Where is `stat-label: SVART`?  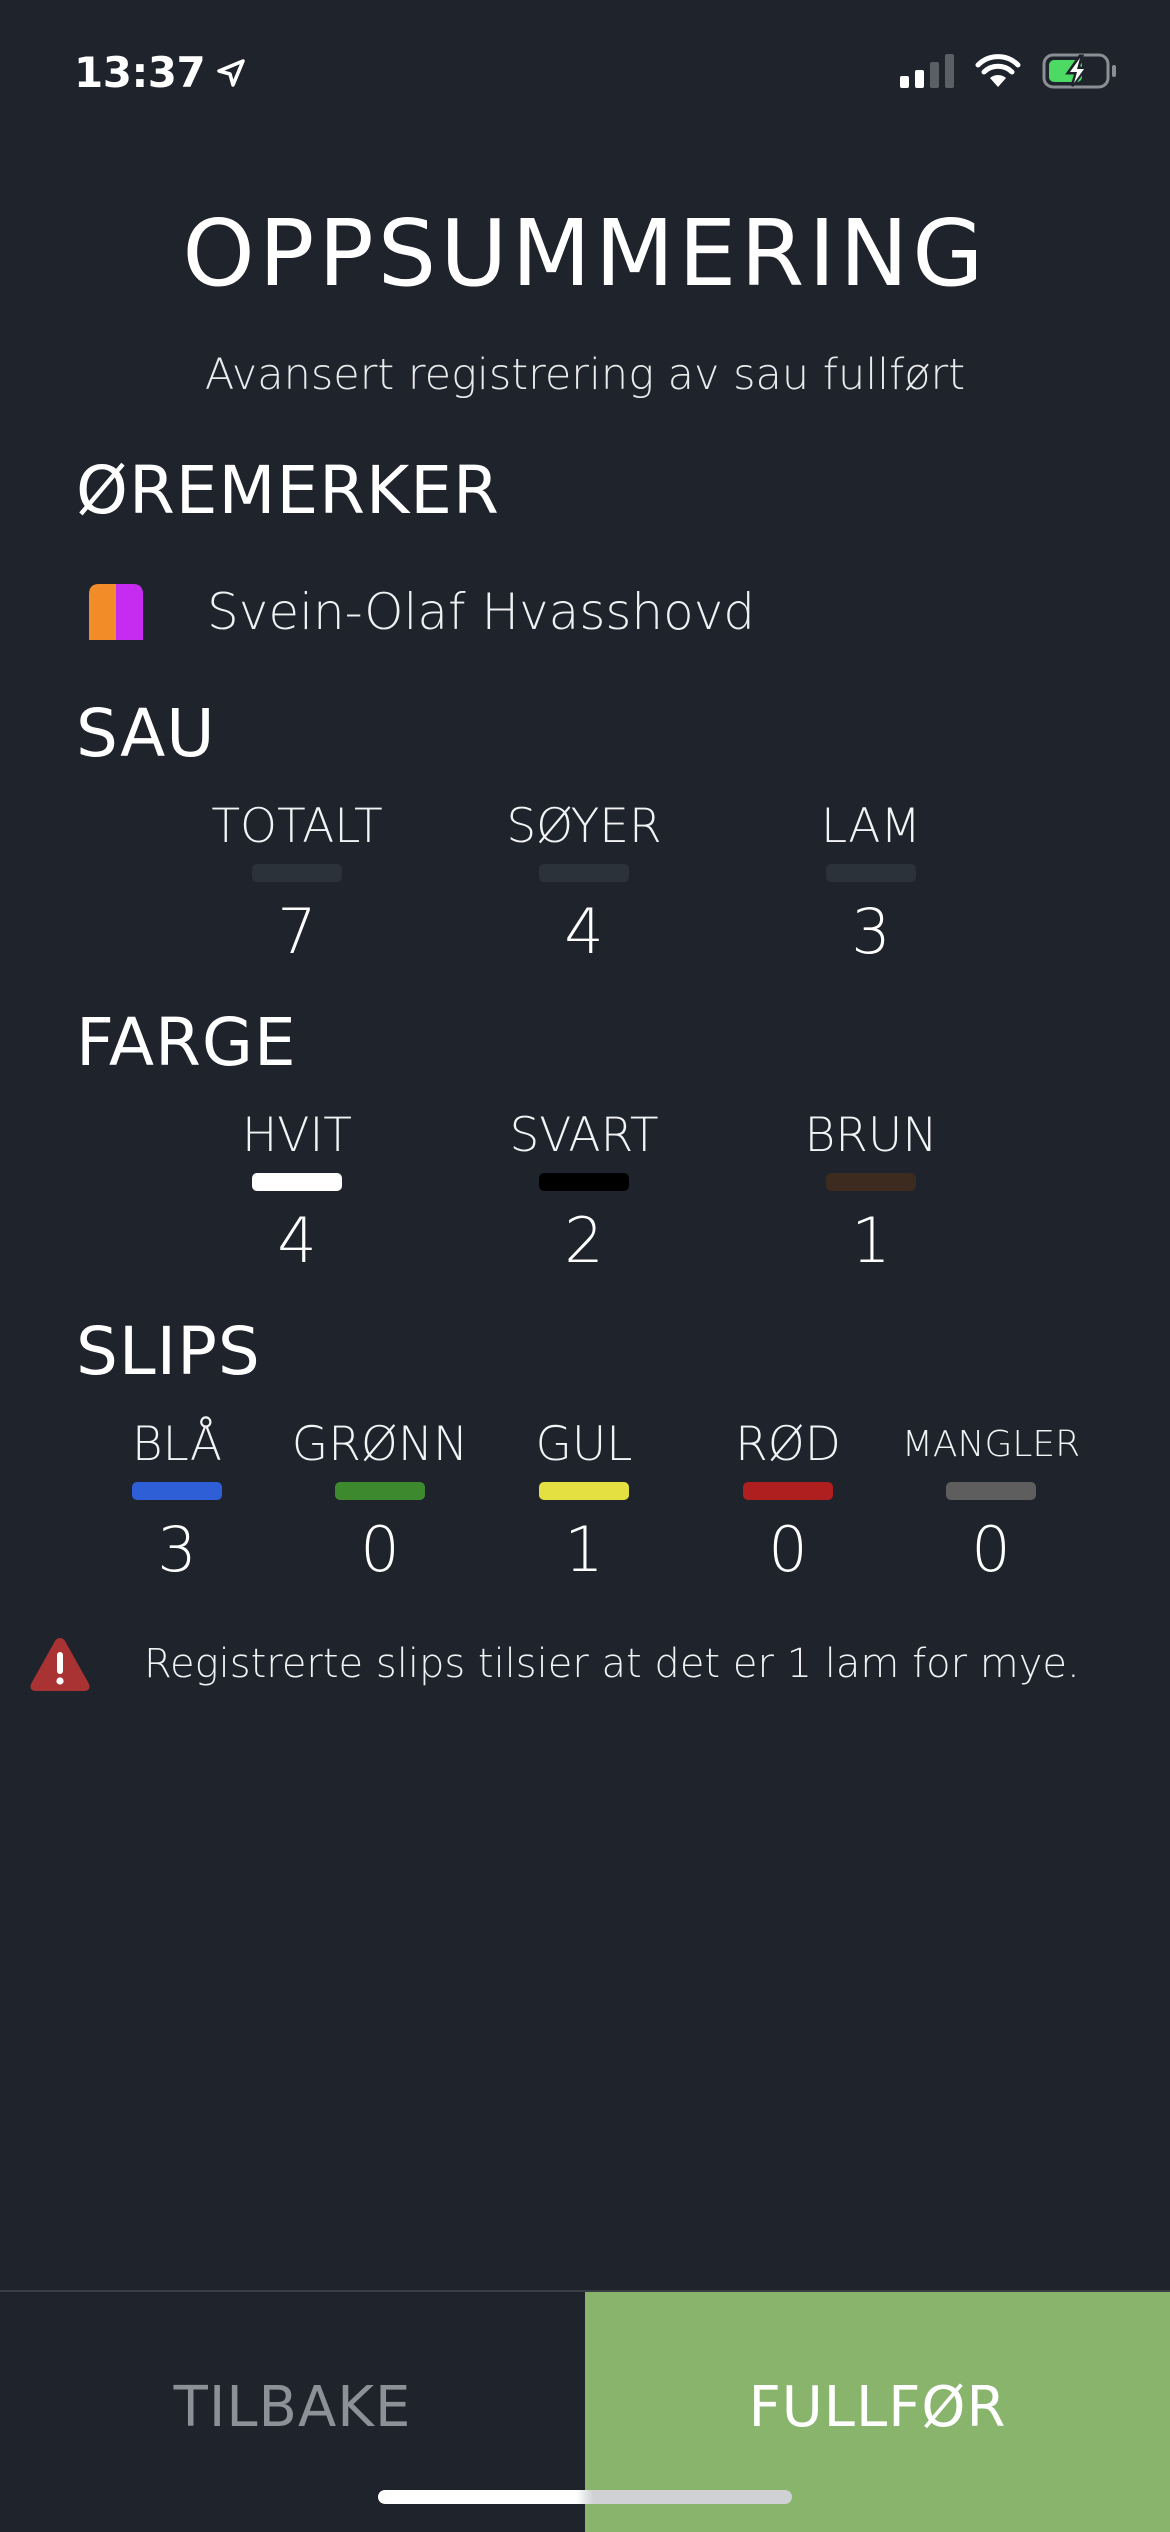 stat-label: SVART is located at coordinates (584, 1135).